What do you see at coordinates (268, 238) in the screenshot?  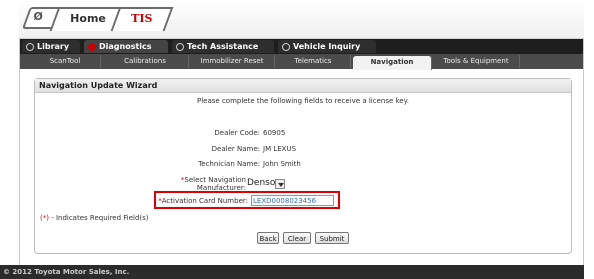 I see `back-button: Back` at bounding box center [268, 238].